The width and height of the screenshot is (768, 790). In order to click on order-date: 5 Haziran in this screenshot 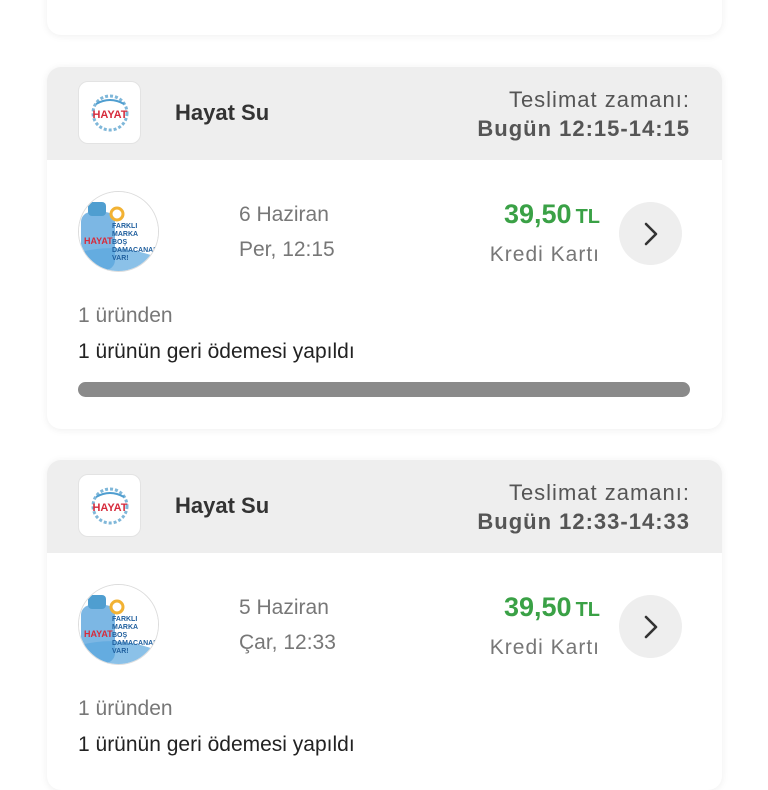, I will do `click(284, 607)`.